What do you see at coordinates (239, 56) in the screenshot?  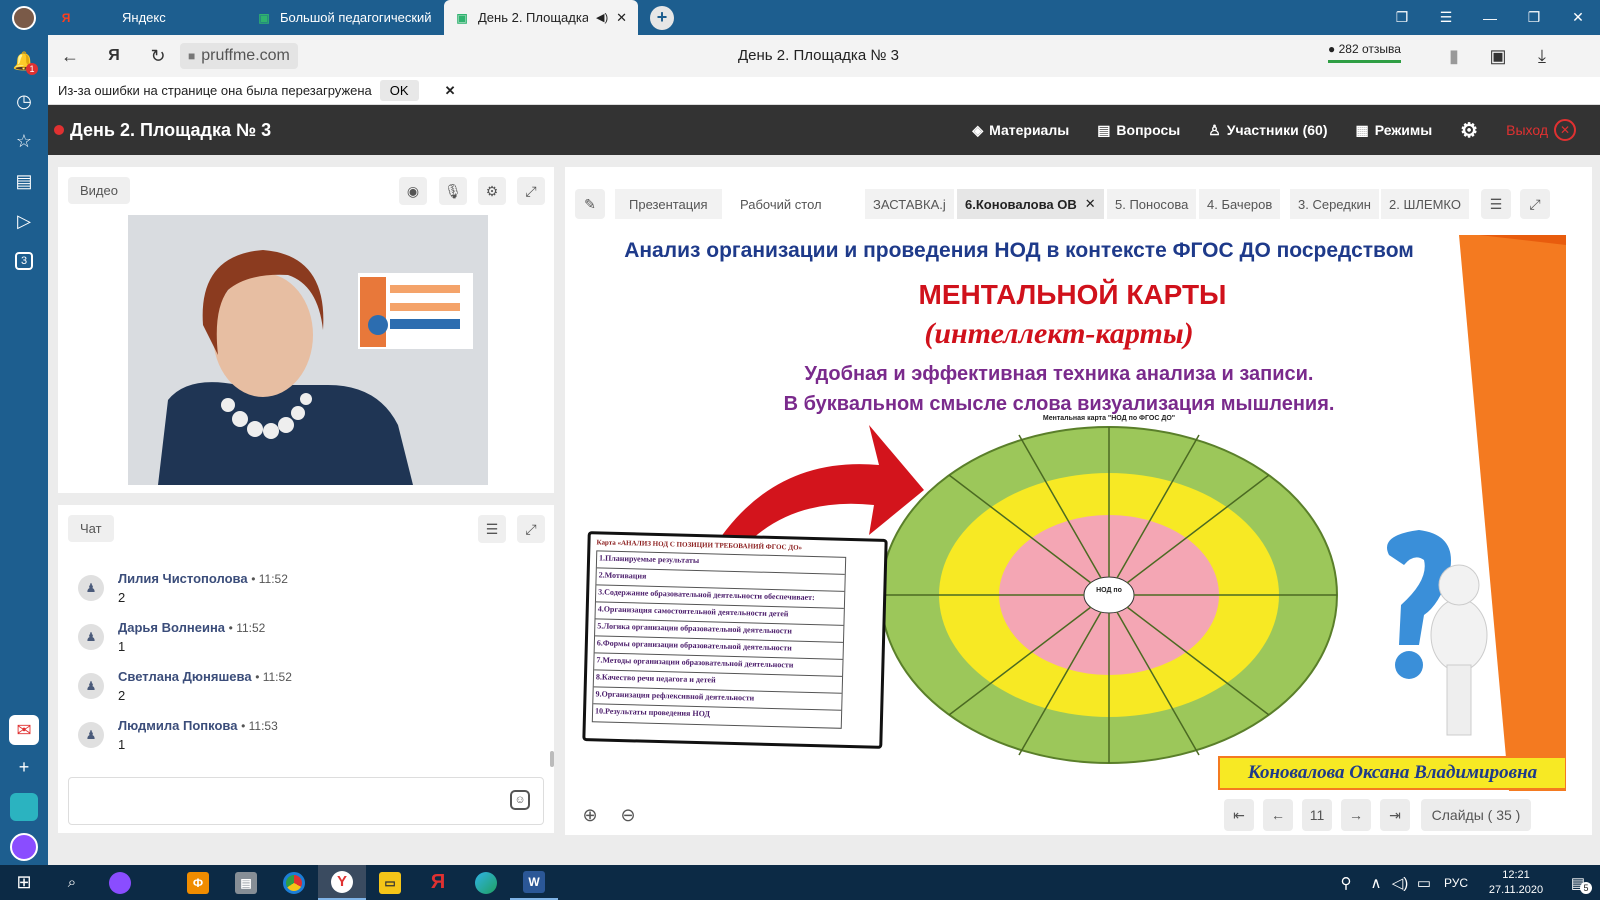 I see `url-field: ■ pruffme.com` at bounding box center [239, 56].